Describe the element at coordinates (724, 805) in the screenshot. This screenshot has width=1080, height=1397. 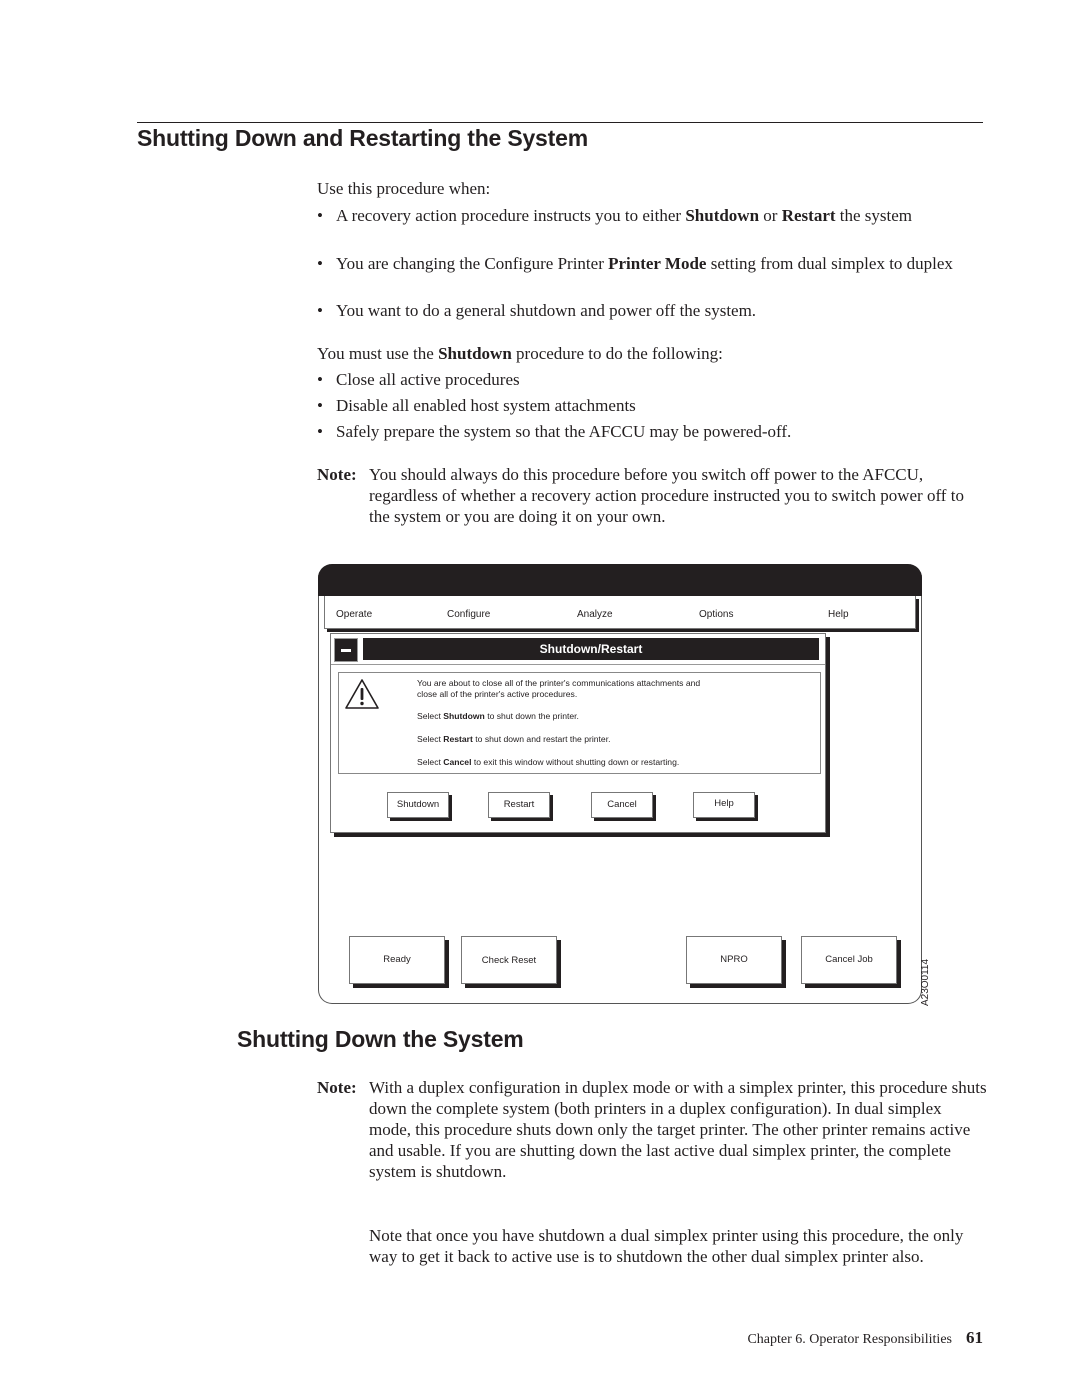
I see `help-button: Help` at that location.